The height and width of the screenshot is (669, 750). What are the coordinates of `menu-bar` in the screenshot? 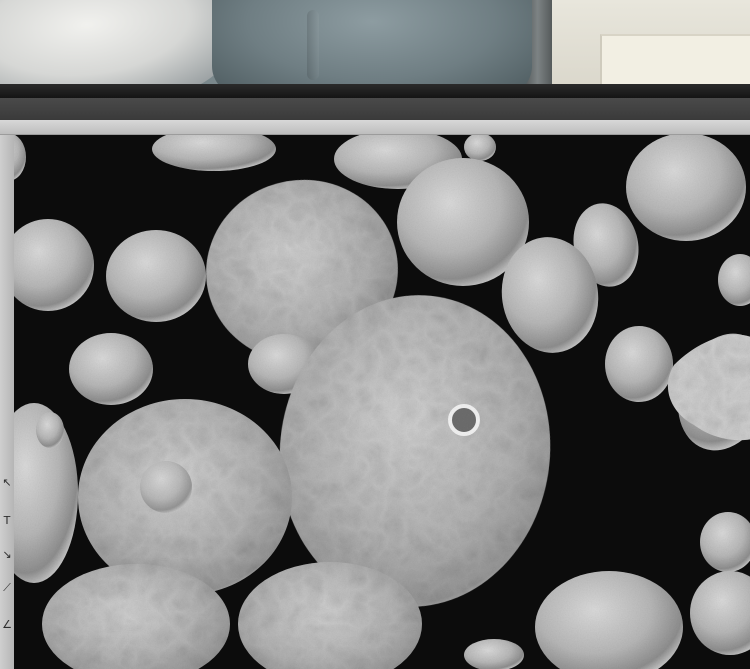 It's located at (375, 109).